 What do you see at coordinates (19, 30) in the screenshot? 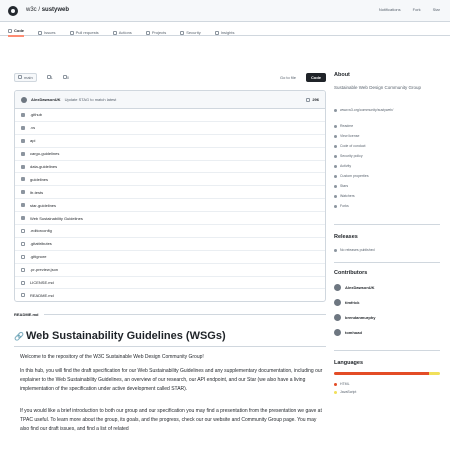
I see `tab-code-label: Code` at bounding box center [19, 30].